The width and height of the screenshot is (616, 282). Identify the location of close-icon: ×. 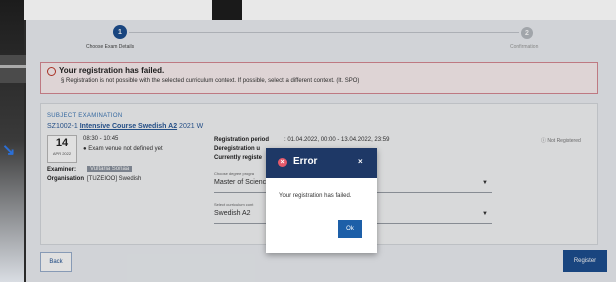
(360, 161).